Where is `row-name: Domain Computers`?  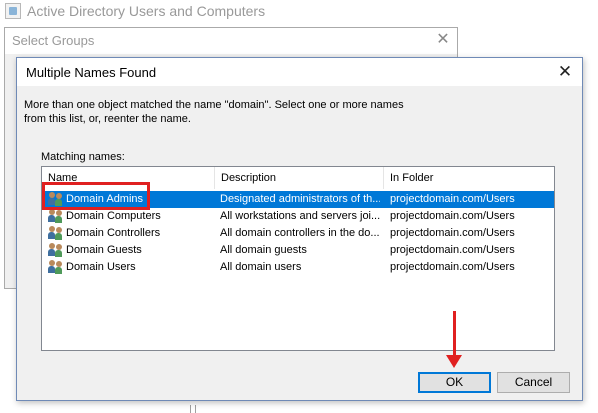 row-name: Domain Computers is located at coordinates (113, 216).